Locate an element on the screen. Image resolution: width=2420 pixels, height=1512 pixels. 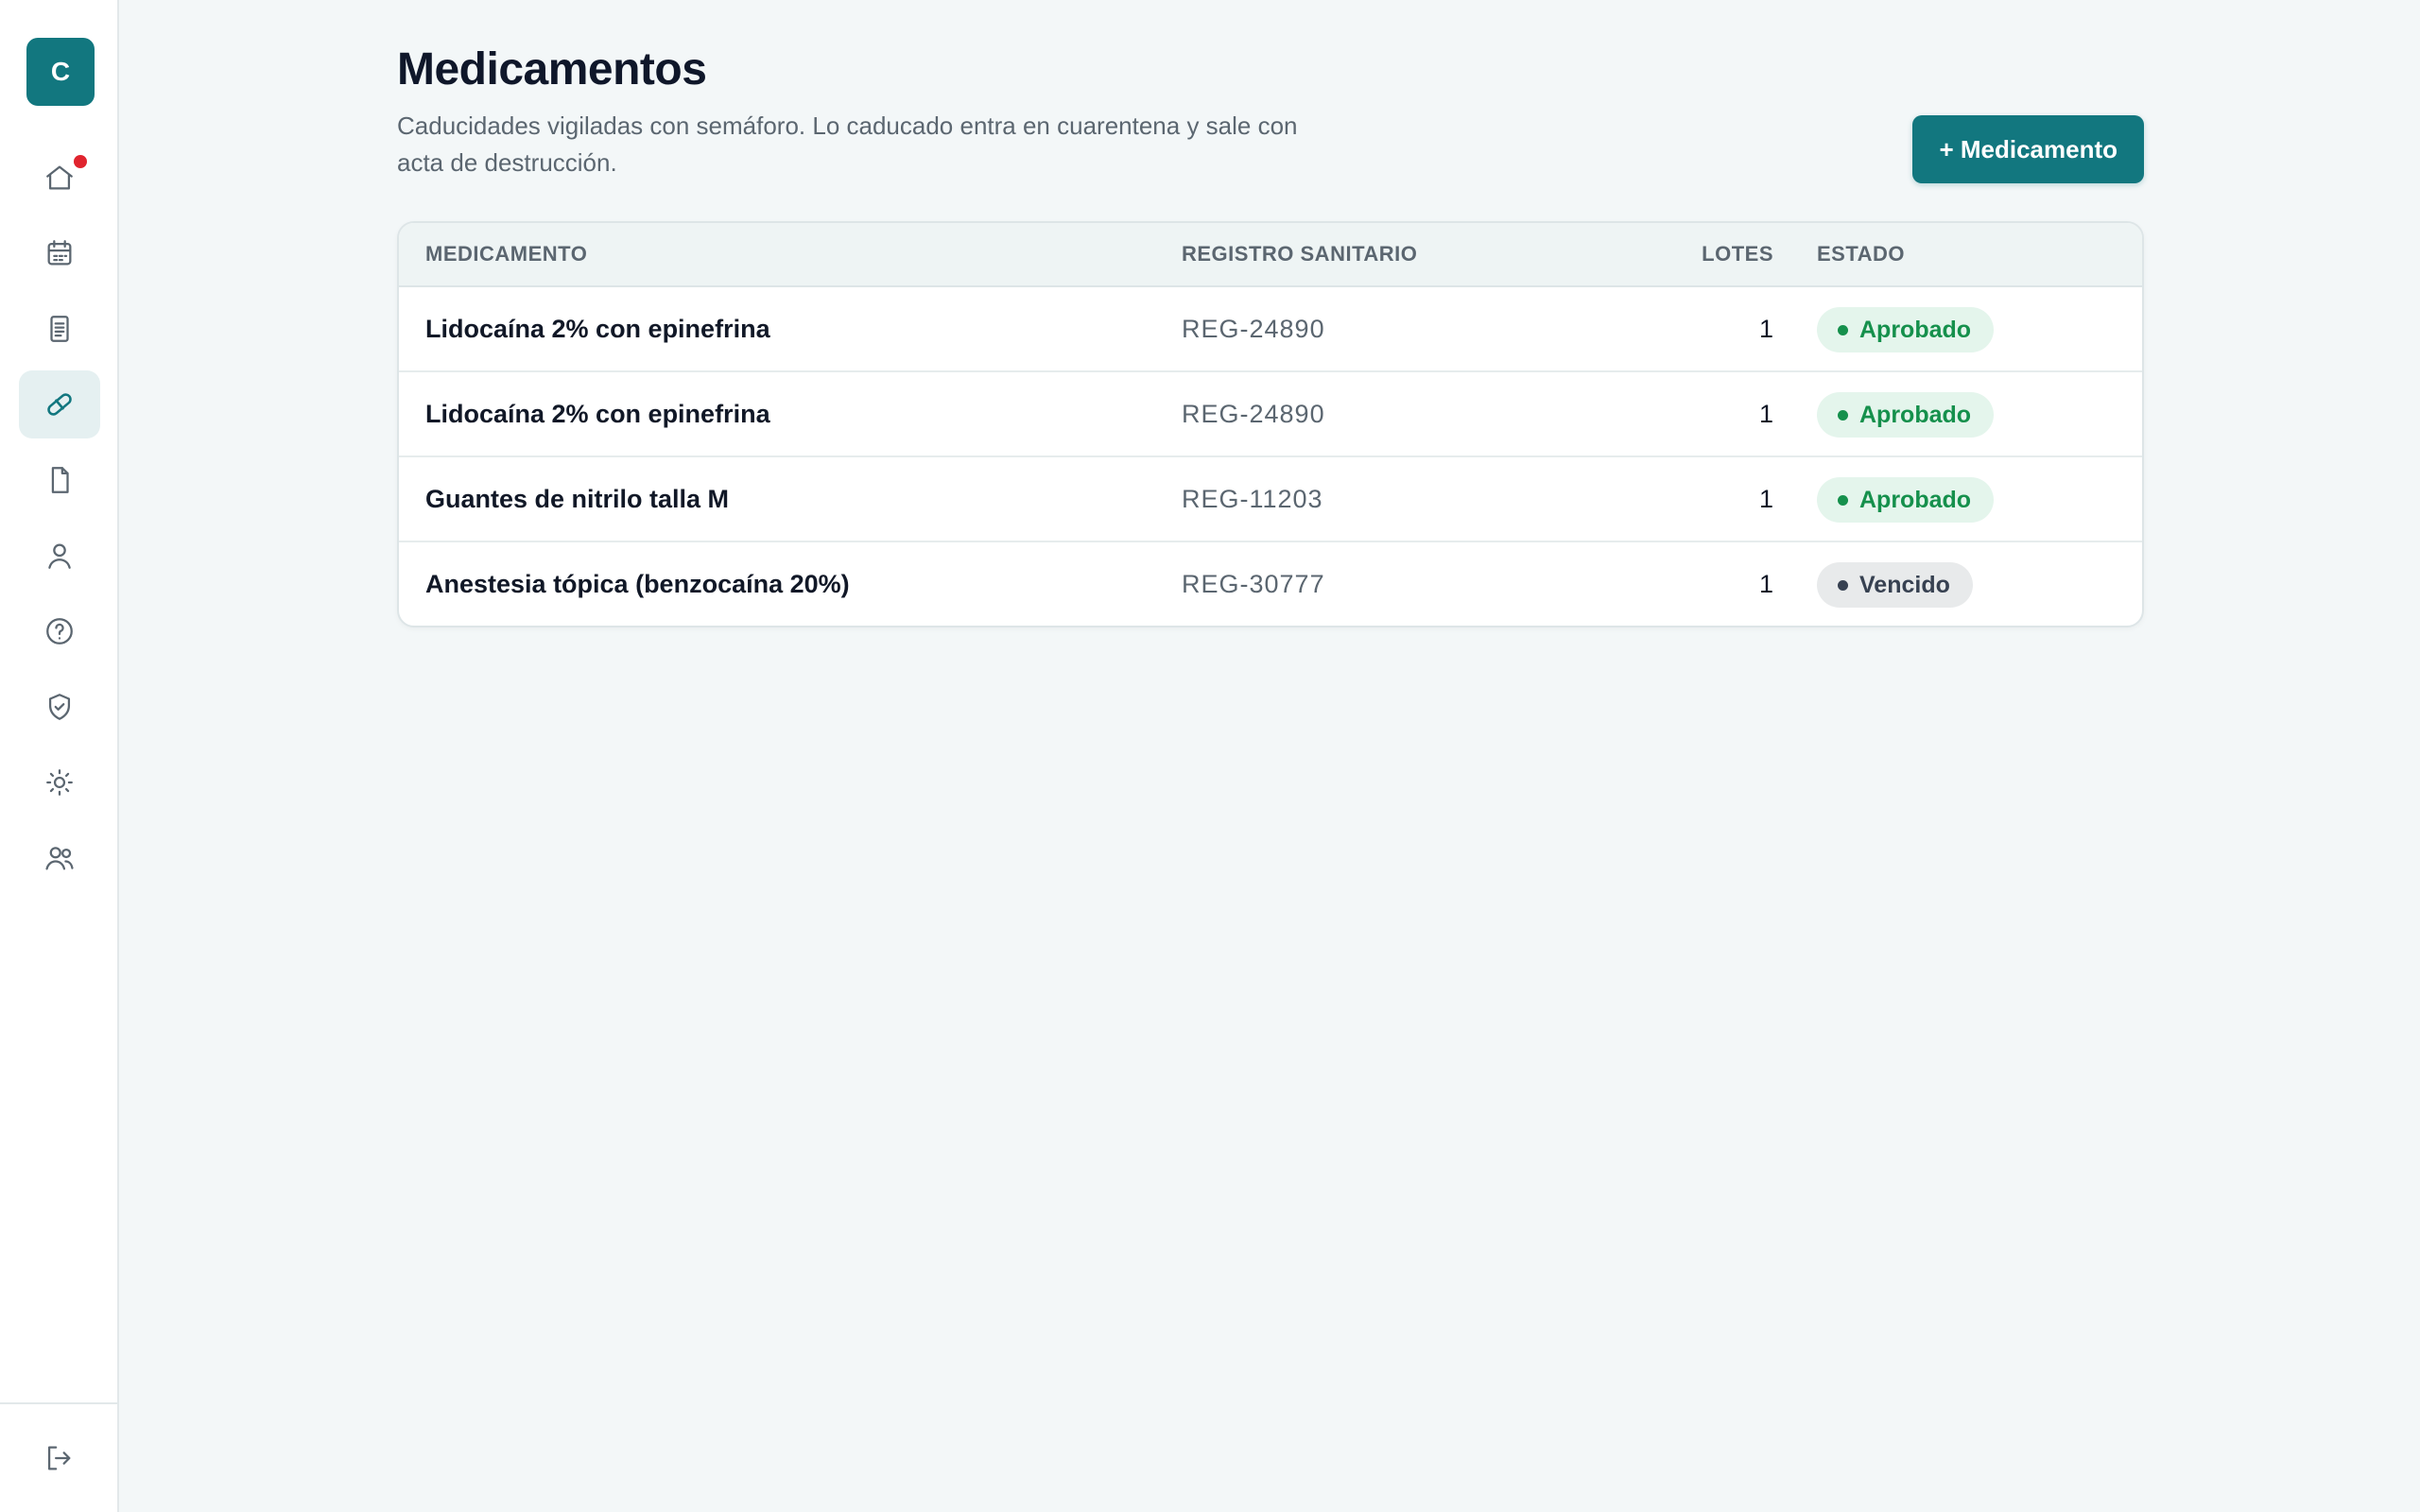
users-icon is located at coordinates (59, 858).